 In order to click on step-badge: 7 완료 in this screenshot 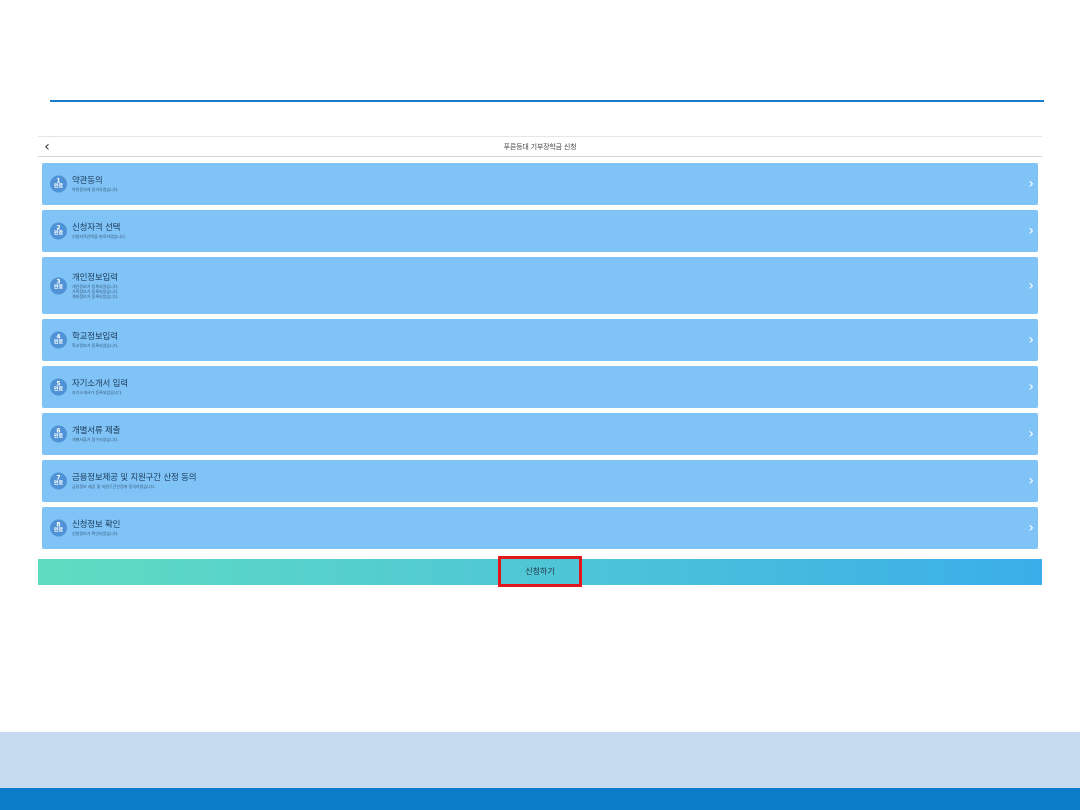, I will do `click(58, 481)`.